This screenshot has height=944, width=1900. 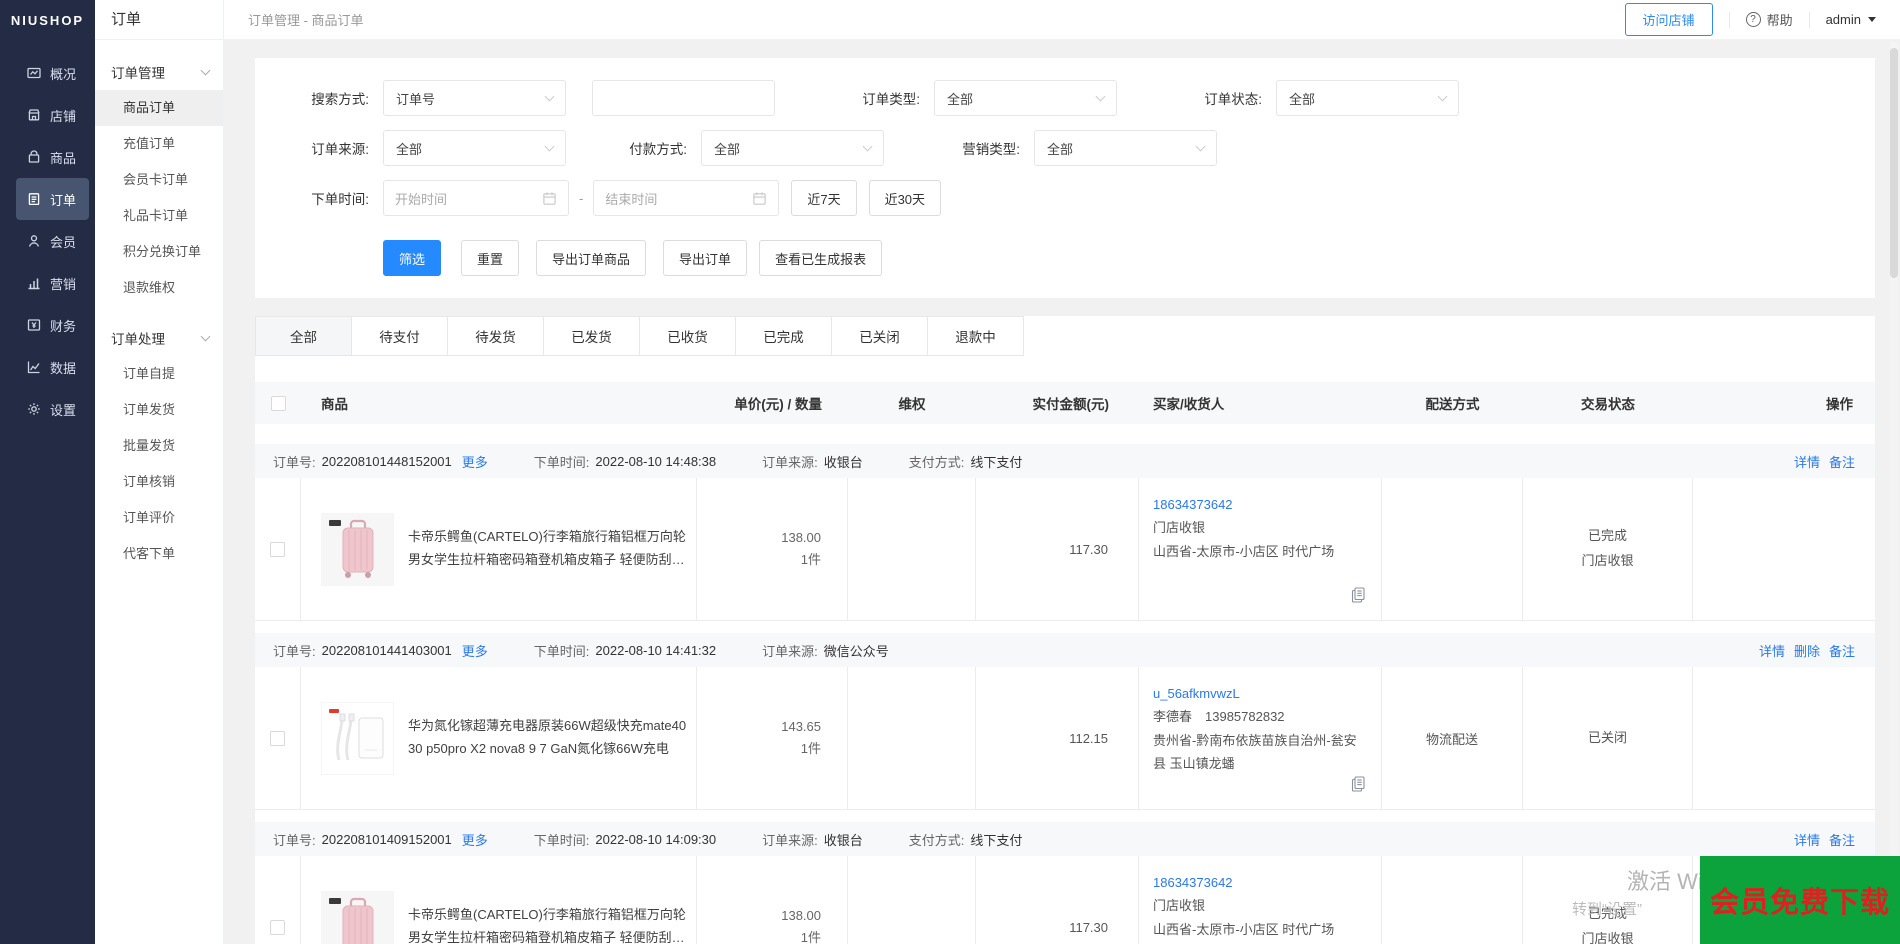 I want to click on nav-item-marketing: 营销, so click(x=47, y=283).